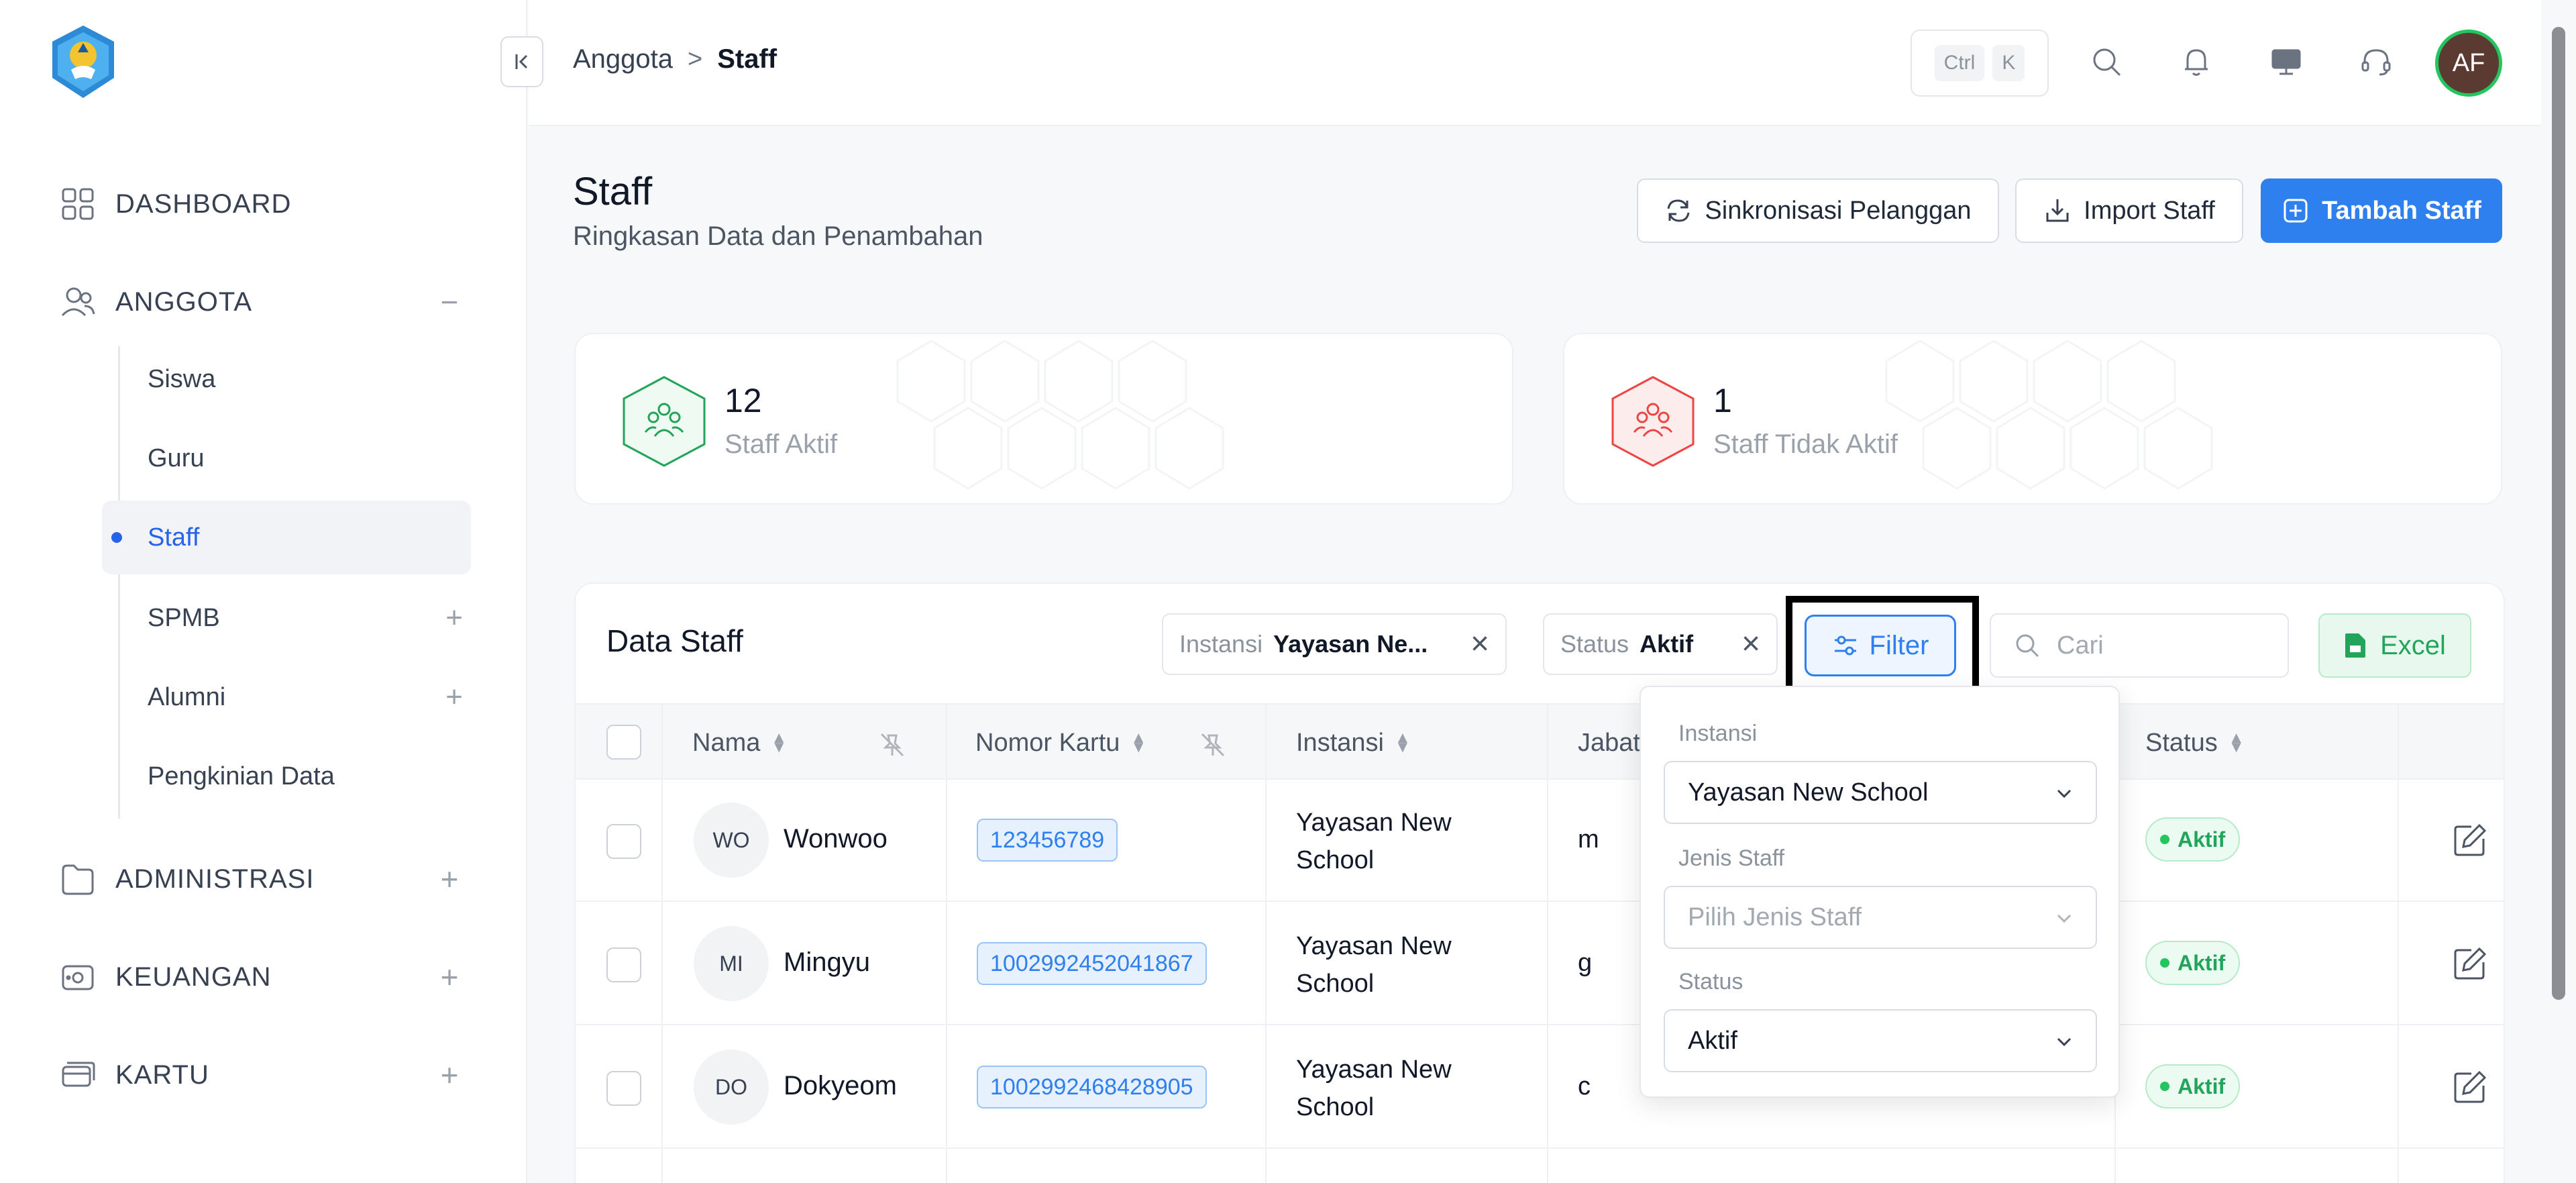  I want to click on filter-jenis-label: Jenis Staff, so click(1731, 858).